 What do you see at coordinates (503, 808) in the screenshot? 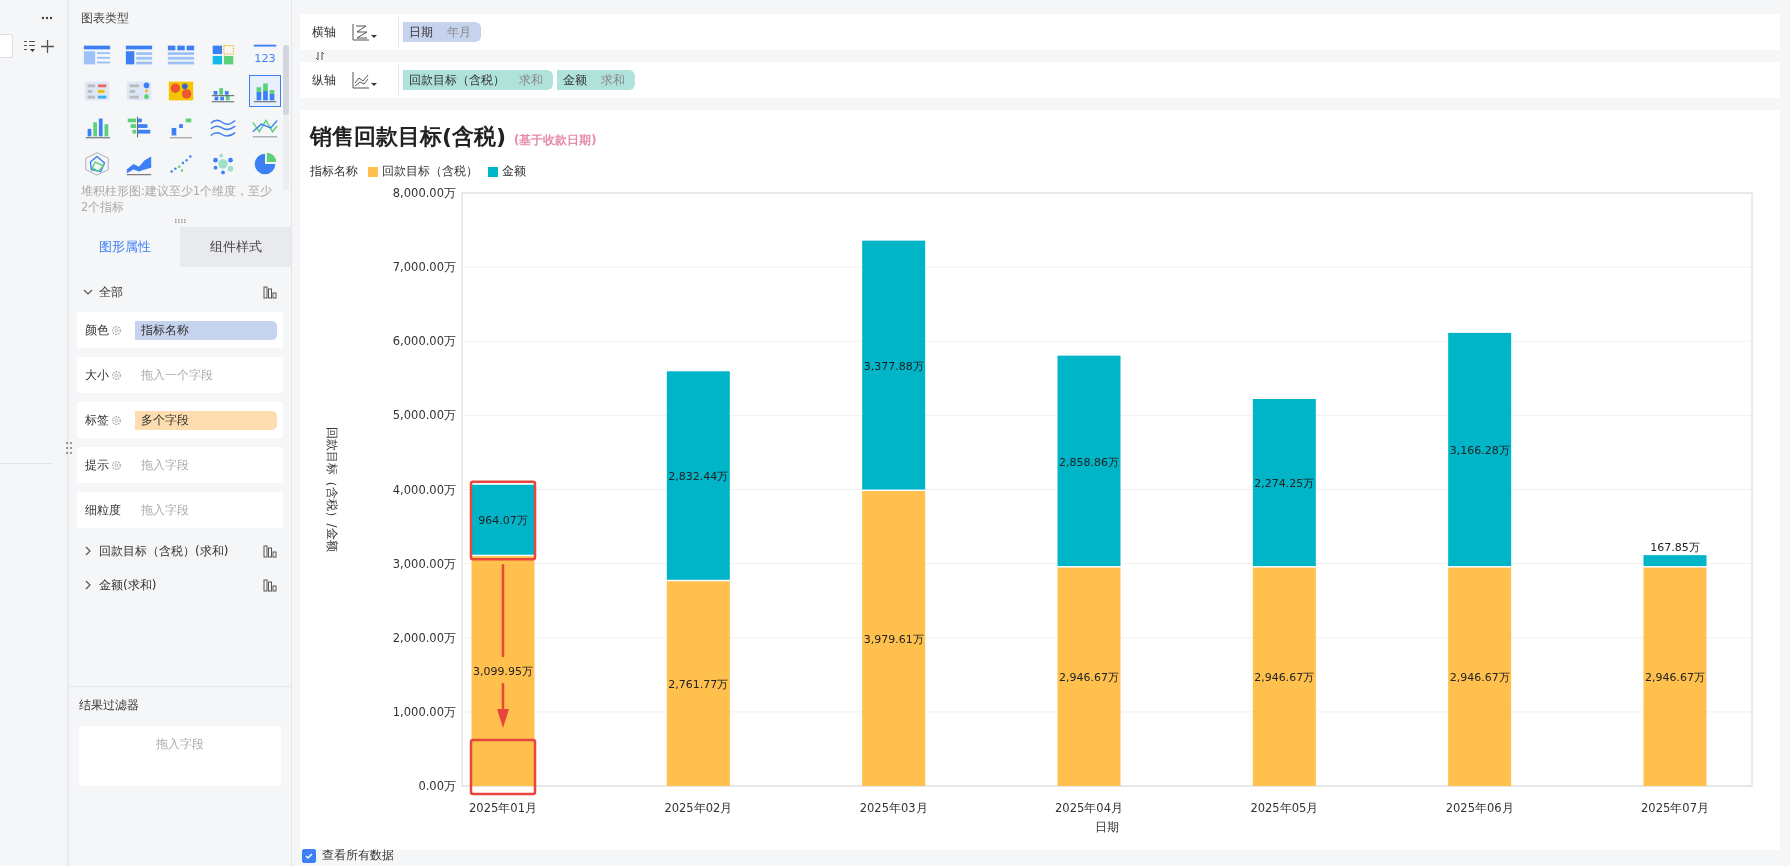
I see `x-tick-label: 2025年01月` at bounding box center [503, 808].